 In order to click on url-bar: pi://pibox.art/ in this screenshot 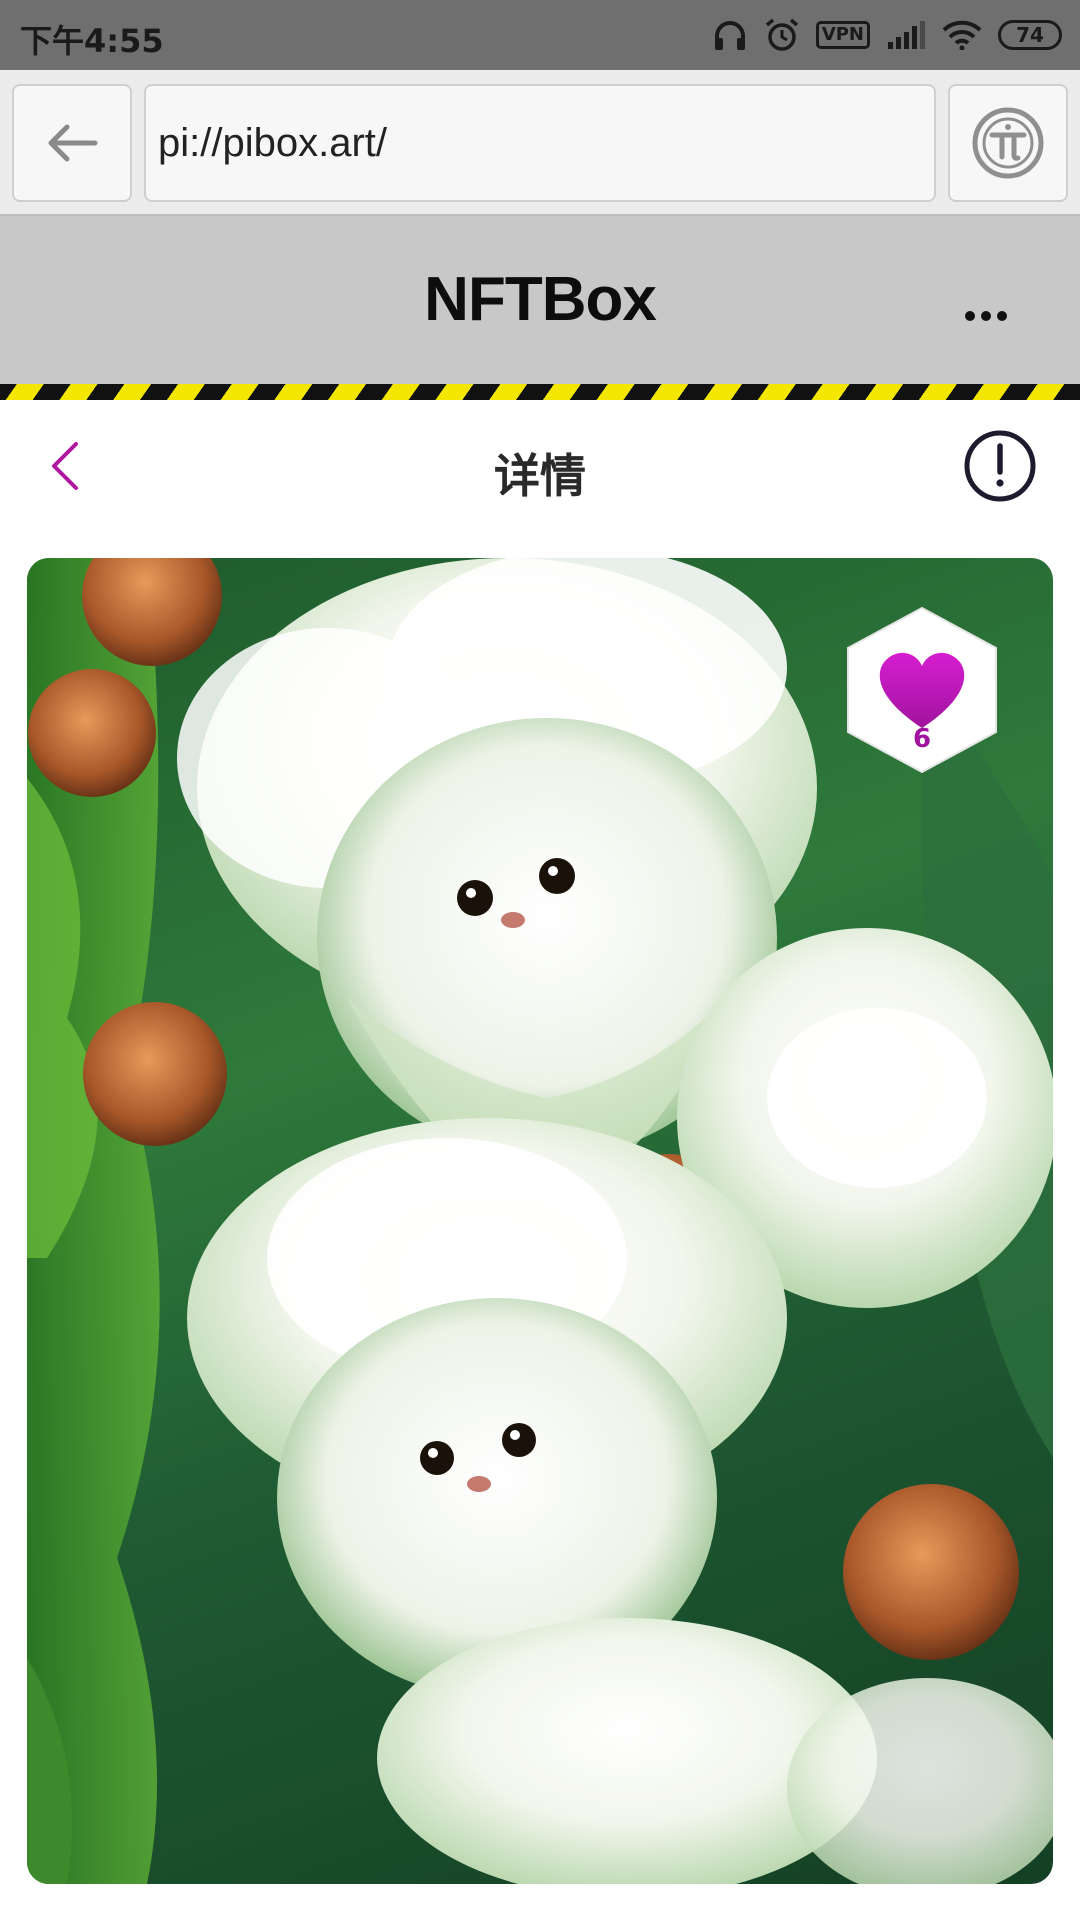, I will do `click(540, 143)`.